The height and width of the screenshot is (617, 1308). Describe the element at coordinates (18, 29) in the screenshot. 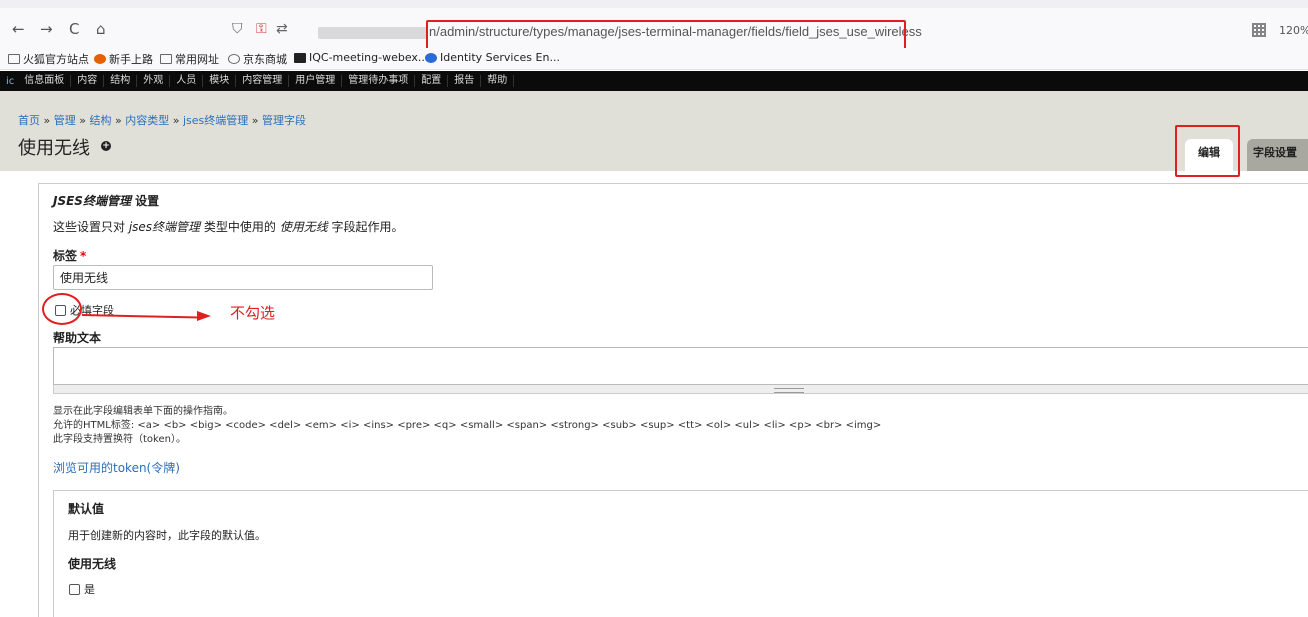

I see `back-icon: ←` at that location.